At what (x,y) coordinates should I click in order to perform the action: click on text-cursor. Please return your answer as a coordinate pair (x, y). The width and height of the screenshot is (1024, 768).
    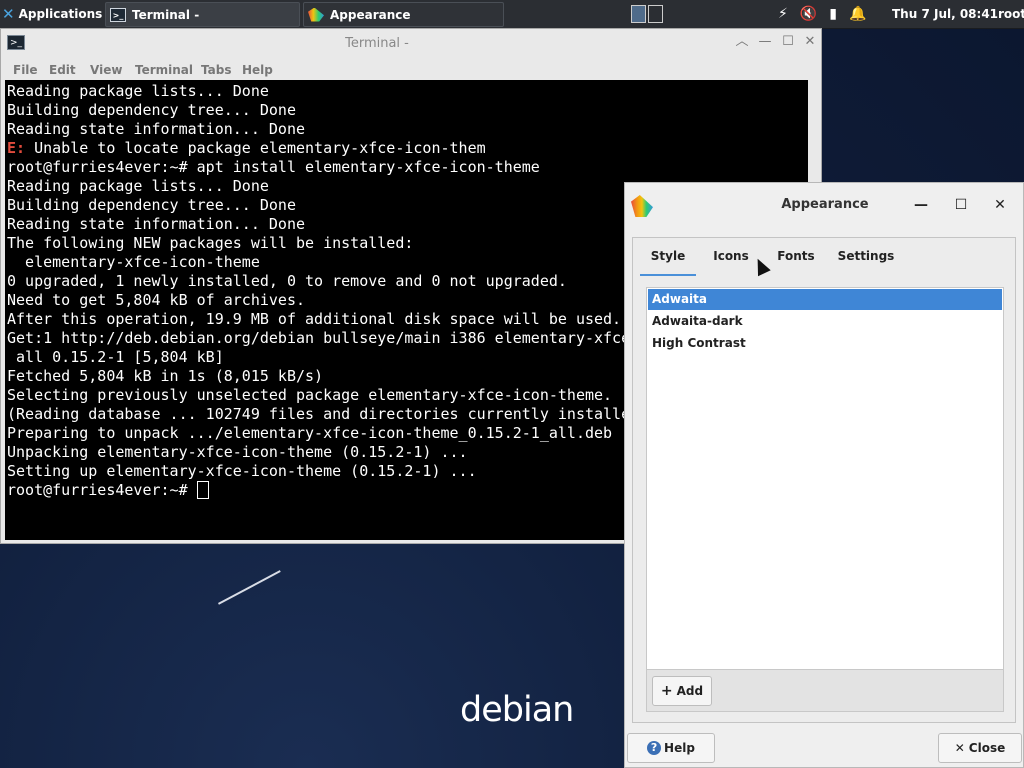
    Looking at the image, I should click on (202, 490).